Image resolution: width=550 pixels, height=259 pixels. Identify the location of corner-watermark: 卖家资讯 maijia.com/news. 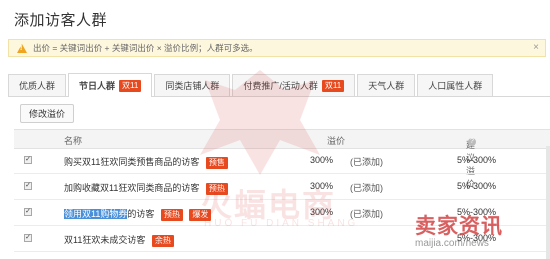
(459, 232).